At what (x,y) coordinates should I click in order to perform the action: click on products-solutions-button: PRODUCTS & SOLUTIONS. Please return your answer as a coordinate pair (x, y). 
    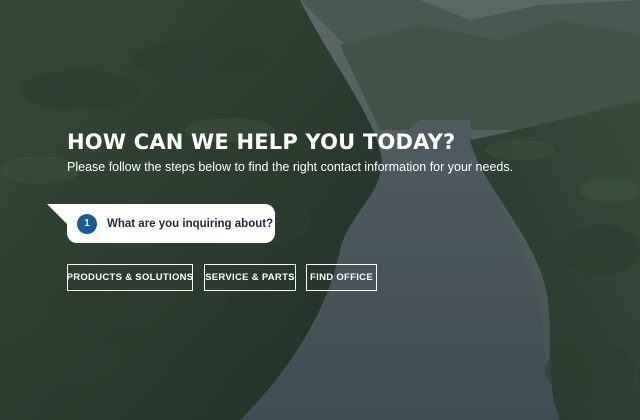
    Looking at the image, I should click on (130, 277).